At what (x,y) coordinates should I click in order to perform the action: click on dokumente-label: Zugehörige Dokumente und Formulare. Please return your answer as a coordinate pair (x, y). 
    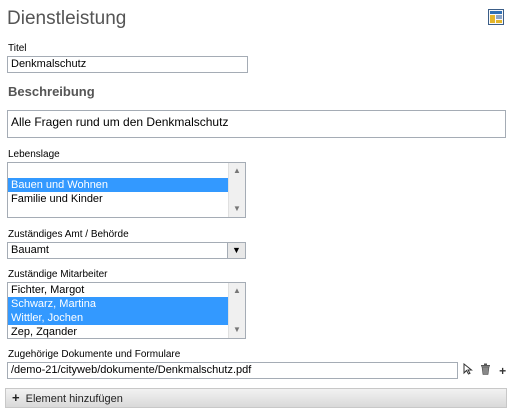
    Looking at the image, I should click on (94, 354).